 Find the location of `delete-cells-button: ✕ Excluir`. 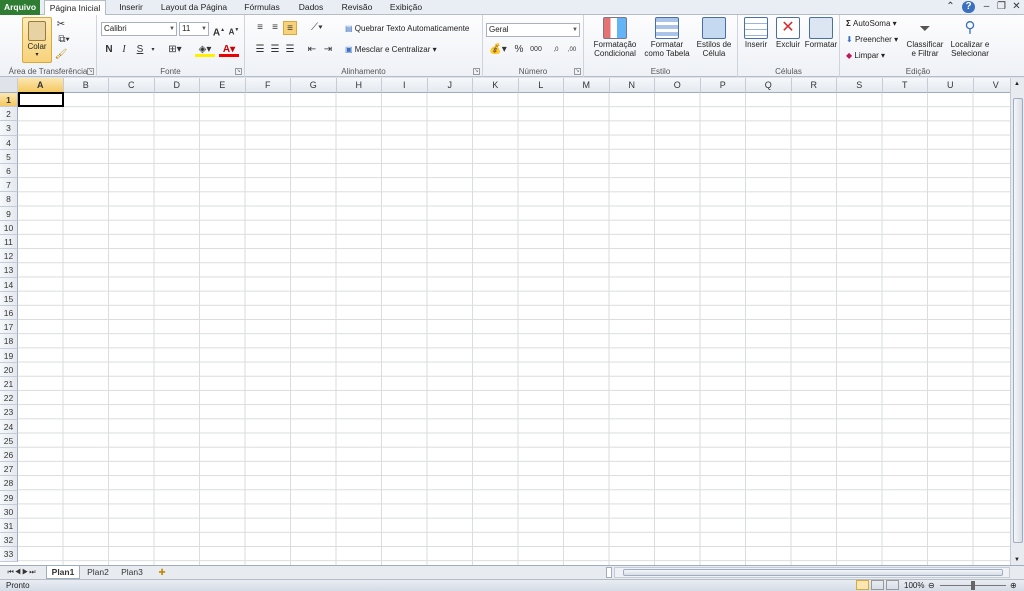

delete-cells-button: ✕ Excluir is located at coordinates (788, 33).